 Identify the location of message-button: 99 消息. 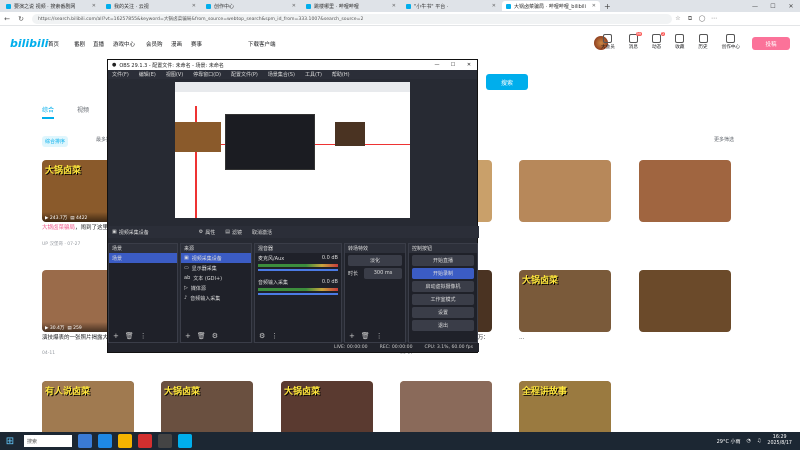
(635, 41).